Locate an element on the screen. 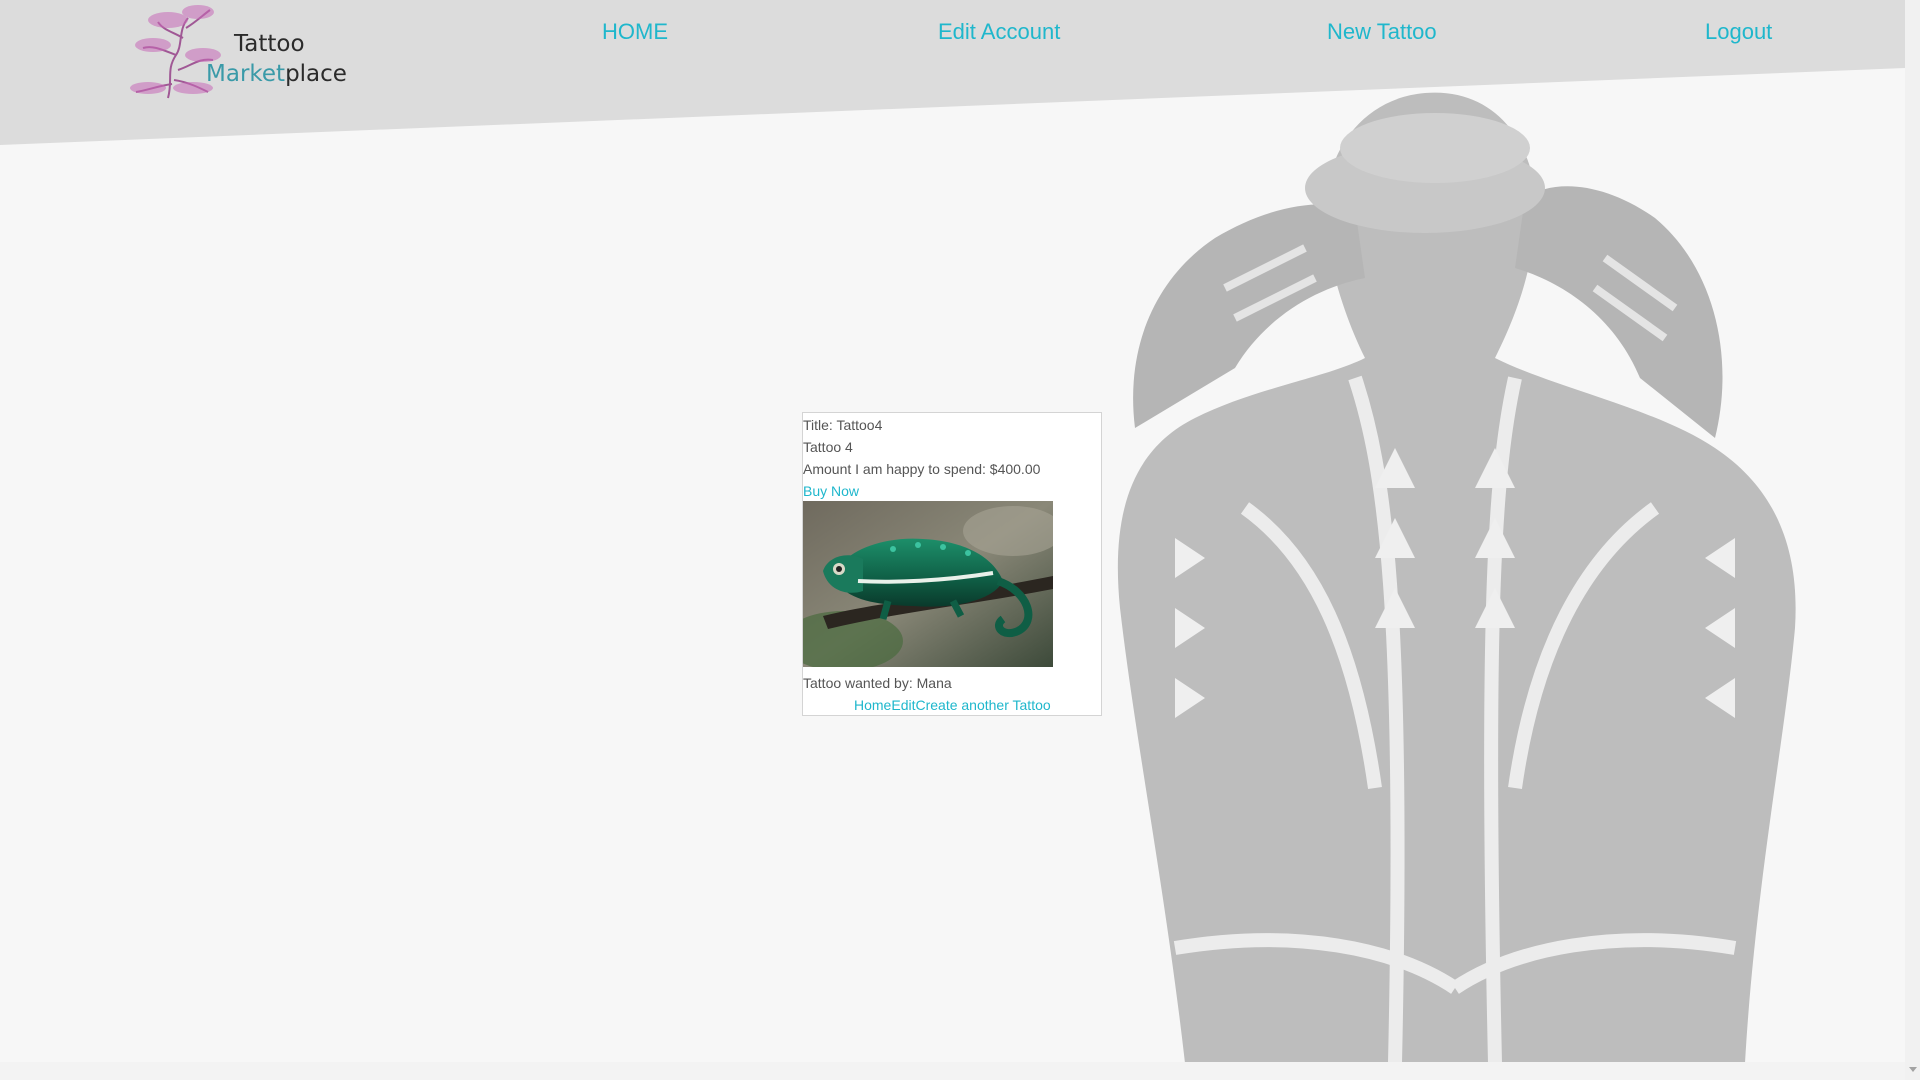 This screenshot has height=1080, width=1920. card-create-another-link: Create another Tattoo is located at coordinates (982, 705).